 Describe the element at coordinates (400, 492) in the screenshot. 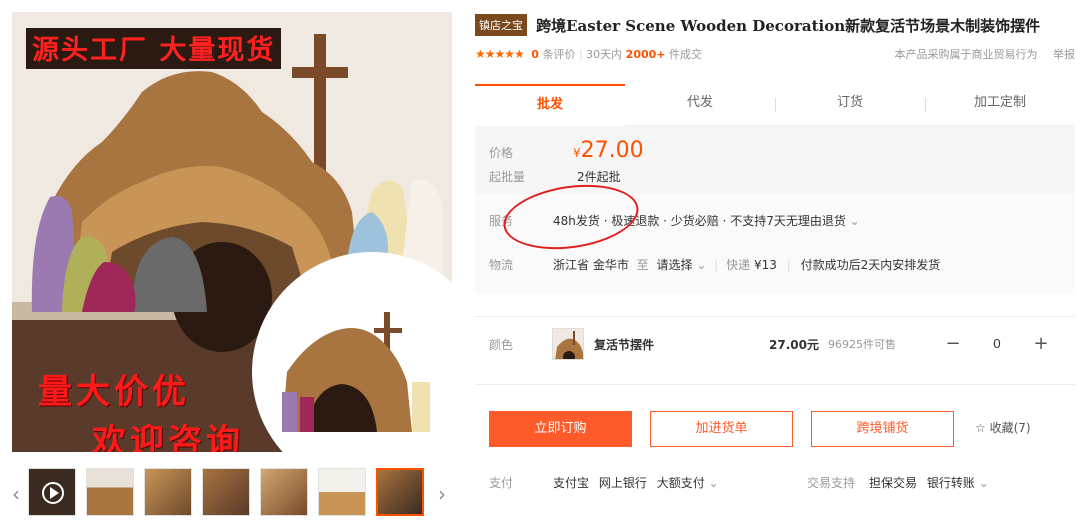

I see `thumbnail-image-active` at that location.